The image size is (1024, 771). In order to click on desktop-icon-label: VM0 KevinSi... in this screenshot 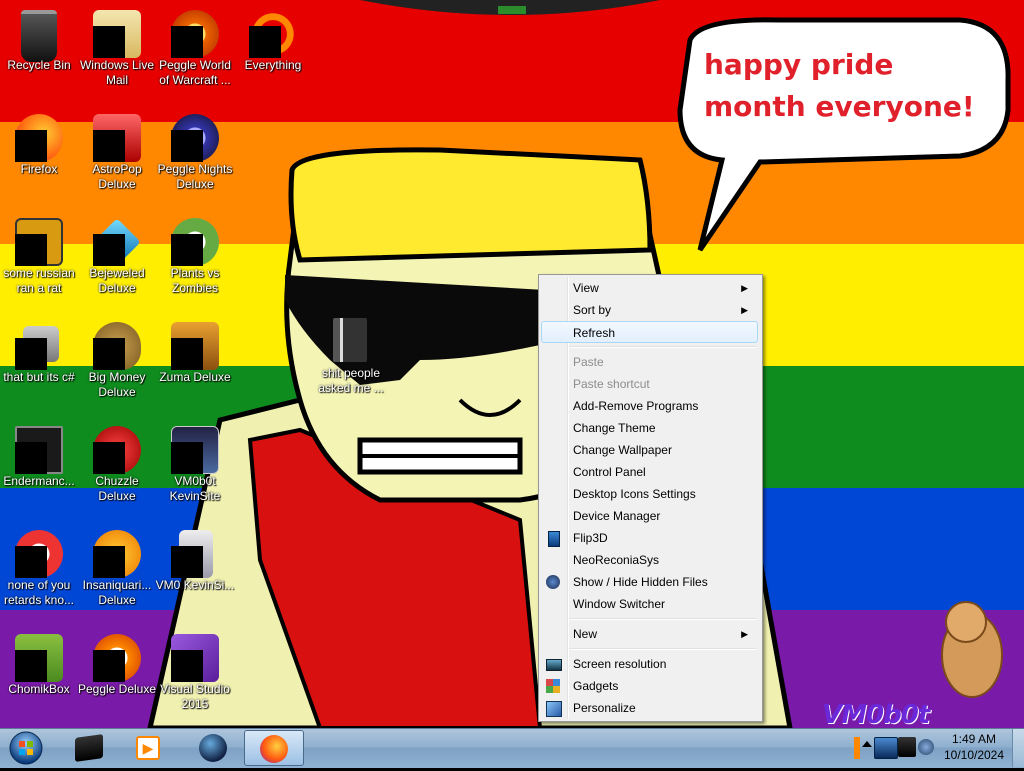, I will do `click(195, 585)`.